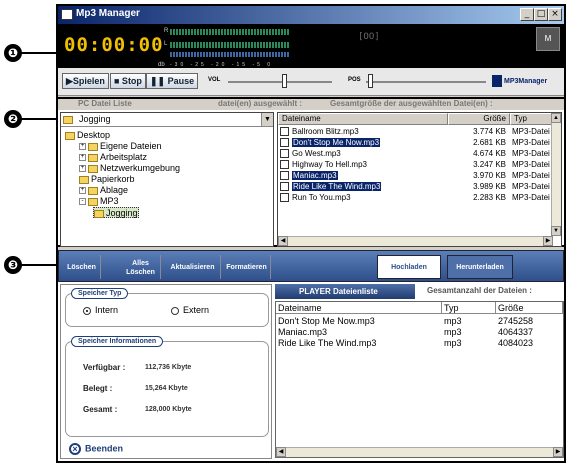 Image resolution: width=568 pixels, height=465 pixels. Describe the element at coordinates (193, 267) in the screenshot. I see `refresh-button: Aktualisieren` at that location.